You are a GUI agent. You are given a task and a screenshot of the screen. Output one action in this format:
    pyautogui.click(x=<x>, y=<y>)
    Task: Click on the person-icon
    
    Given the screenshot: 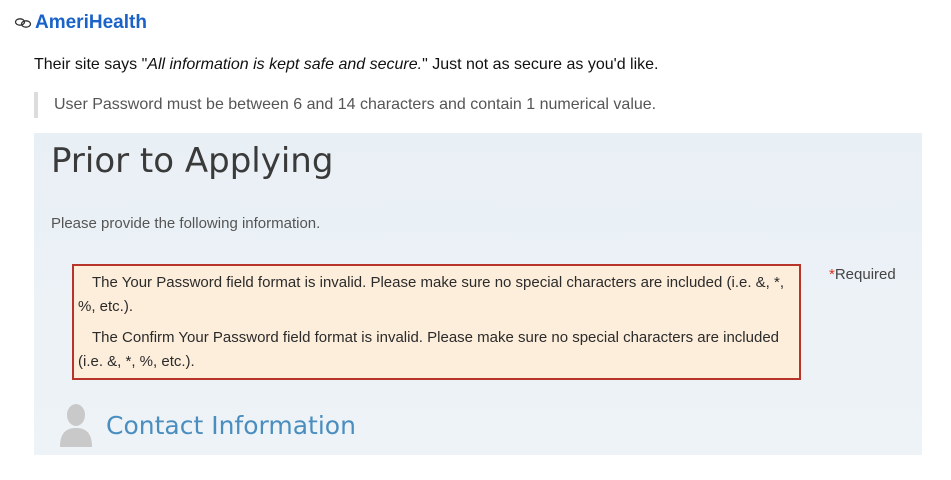 What is the action you would take?
    pyautogui.click(x=76, y=425)
    